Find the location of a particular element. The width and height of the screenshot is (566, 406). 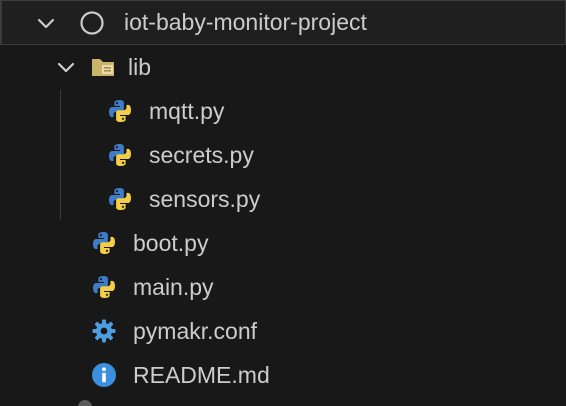

folder-row-lib: lib is located at coordinates (283, 67).